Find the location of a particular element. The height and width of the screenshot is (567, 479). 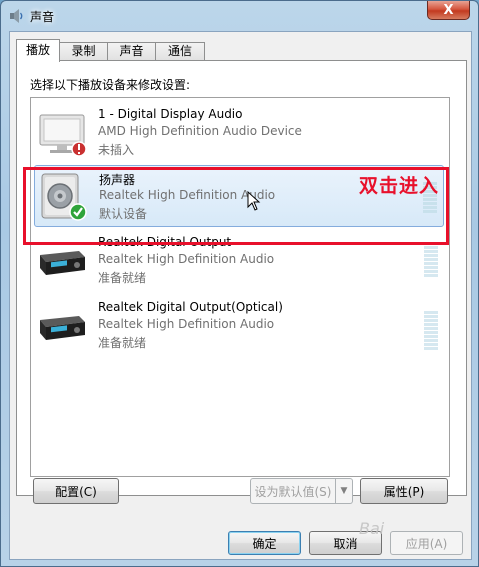

tab-label: 播放 is located at coordinates (37, 50).